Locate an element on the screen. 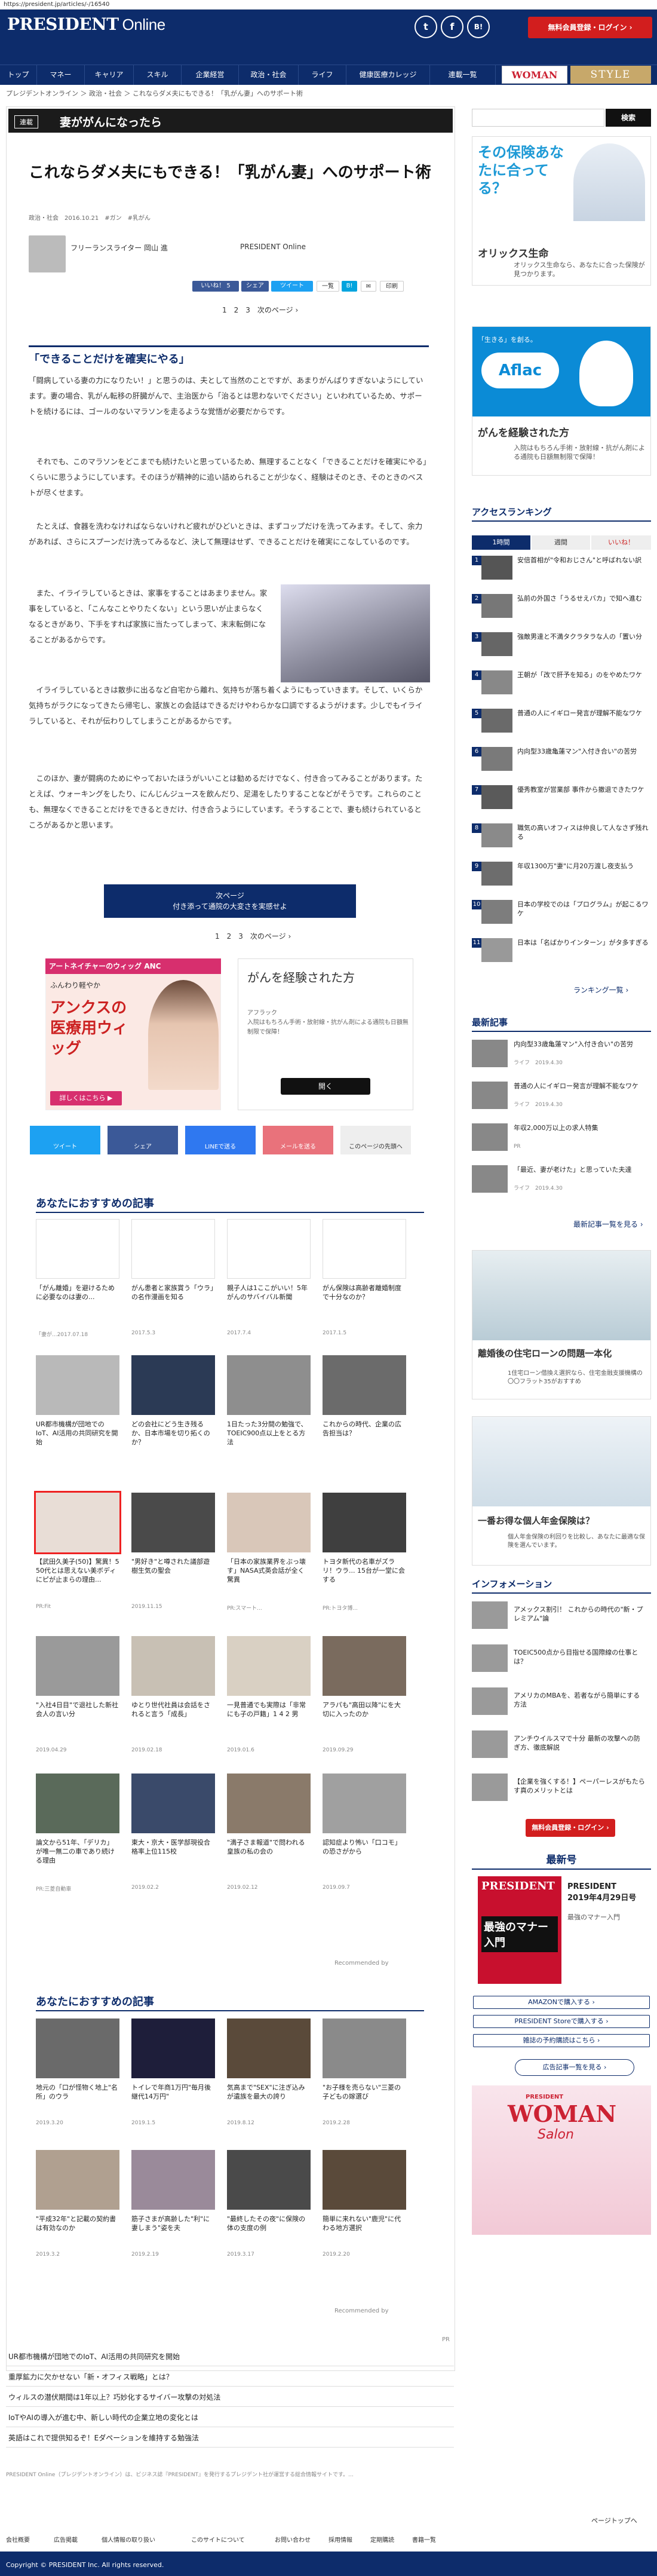 This screenshot has width=657, height=2576. nav-politics: 政治・社会 is located at coordinates (269, 75).